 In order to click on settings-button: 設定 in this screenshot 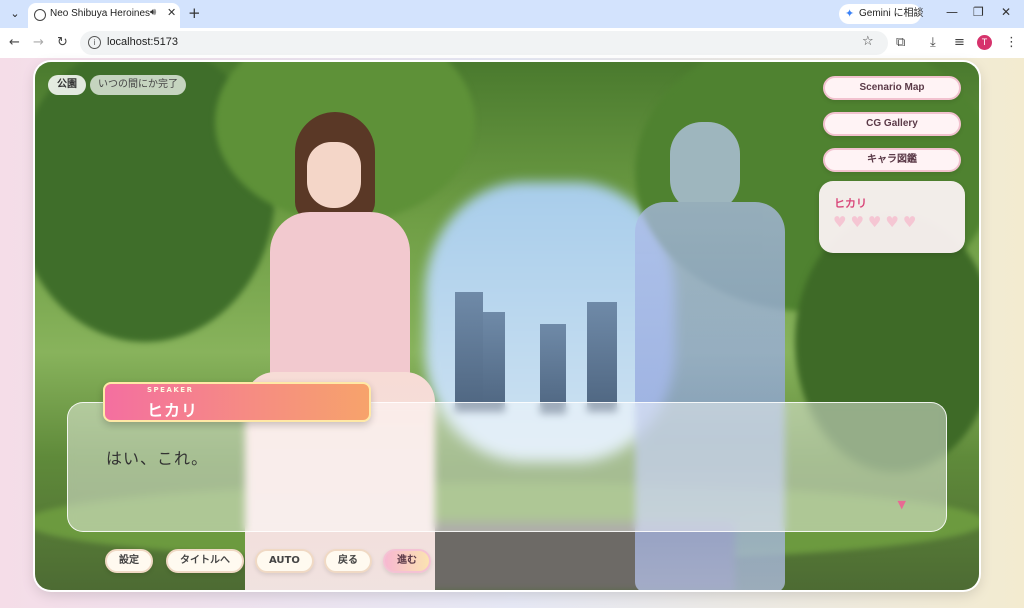, I will do `click(129, 561)`.